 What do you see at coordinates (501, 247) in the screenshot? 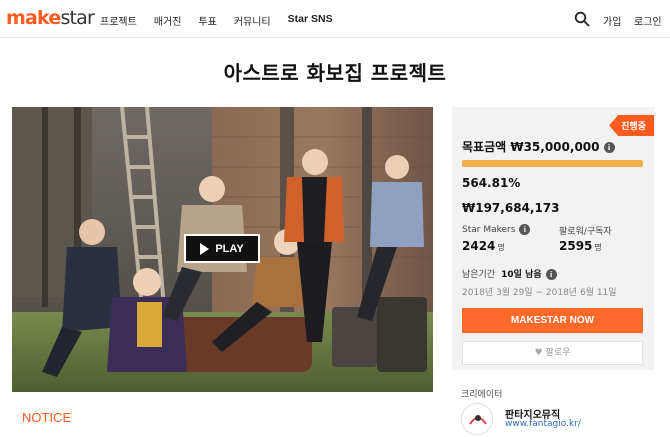
I see `star-makers-unit: 명` at bounding box center [501, 247].